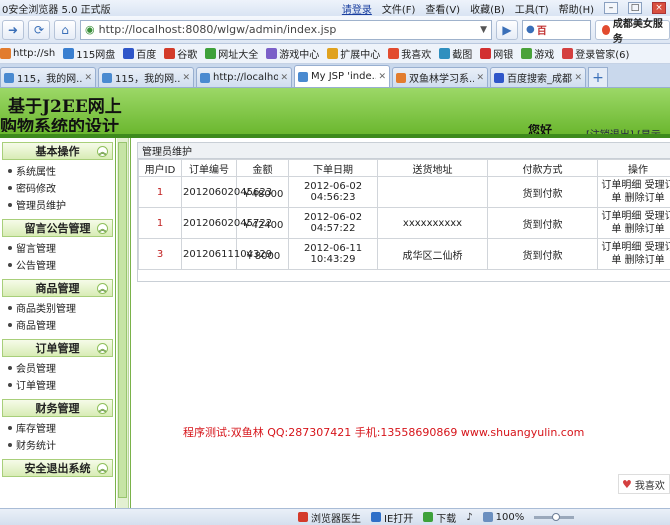  Describe the element at coordinates (503, 517) in the screenshot. I see `zoom-level: 100%` at that location.